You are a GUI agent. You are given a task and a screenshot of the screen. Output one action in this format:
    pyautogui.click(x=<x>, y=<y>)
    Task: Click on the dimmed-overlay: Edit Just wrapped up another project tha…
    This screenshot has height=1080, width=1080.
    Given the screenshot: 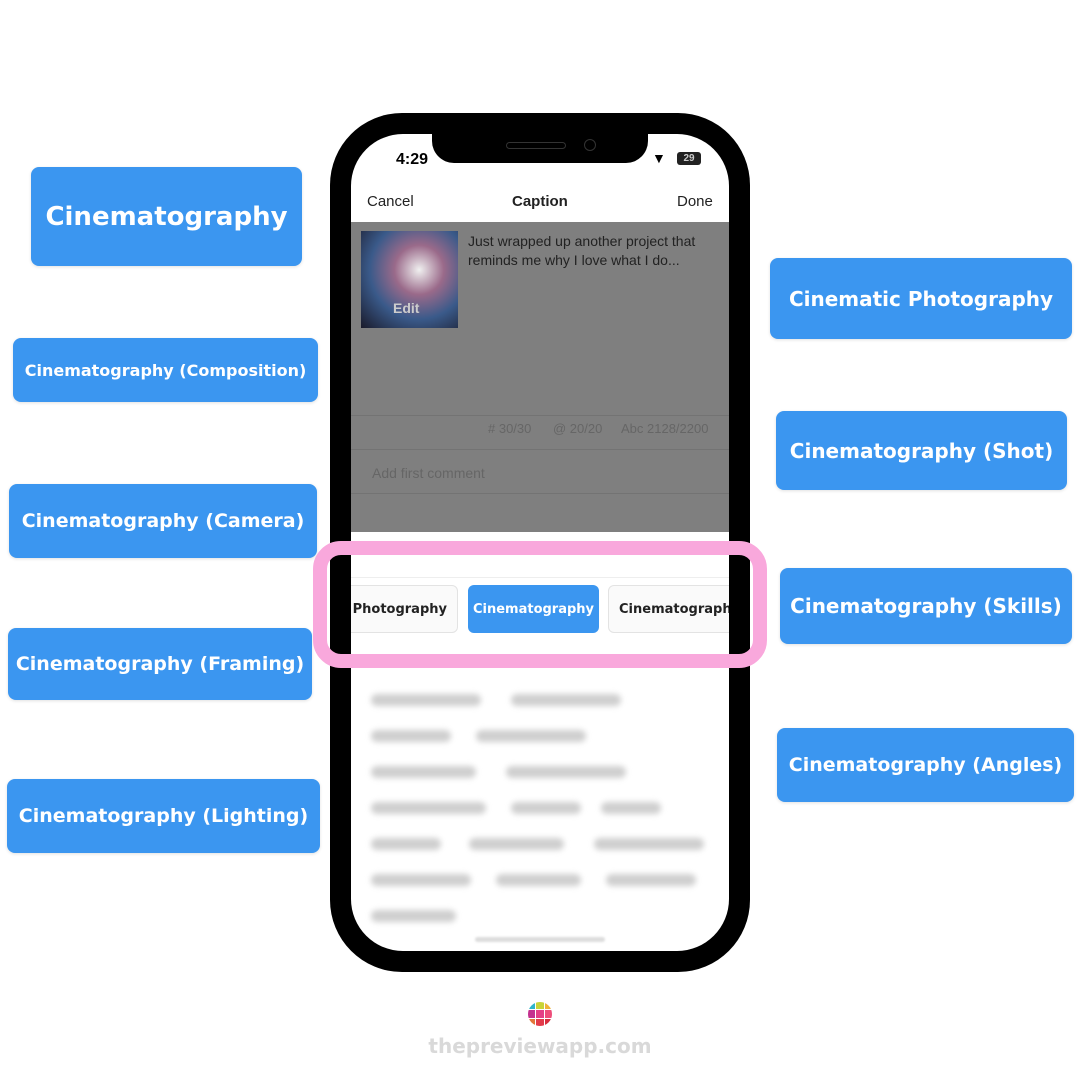 What is the action you would take?
    pyautogui.click(x=540, y=377)
    